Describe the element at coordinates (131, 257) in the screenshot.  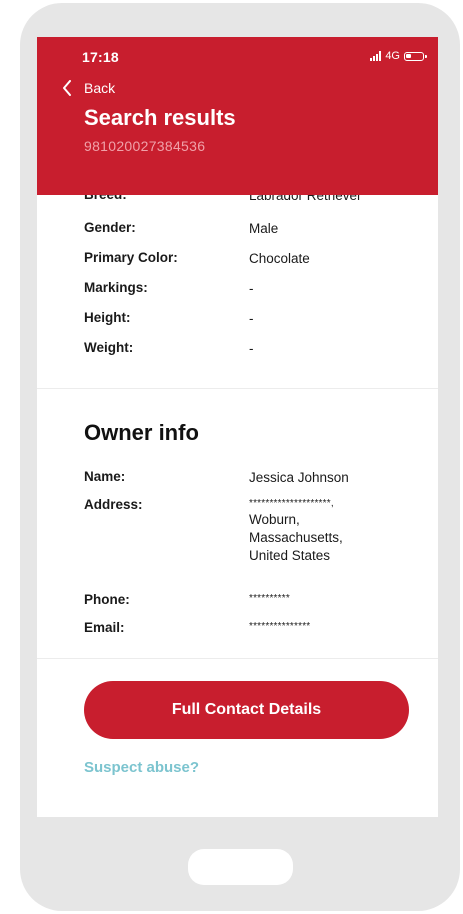
I see `detail-label: Primary Color:` at that location.